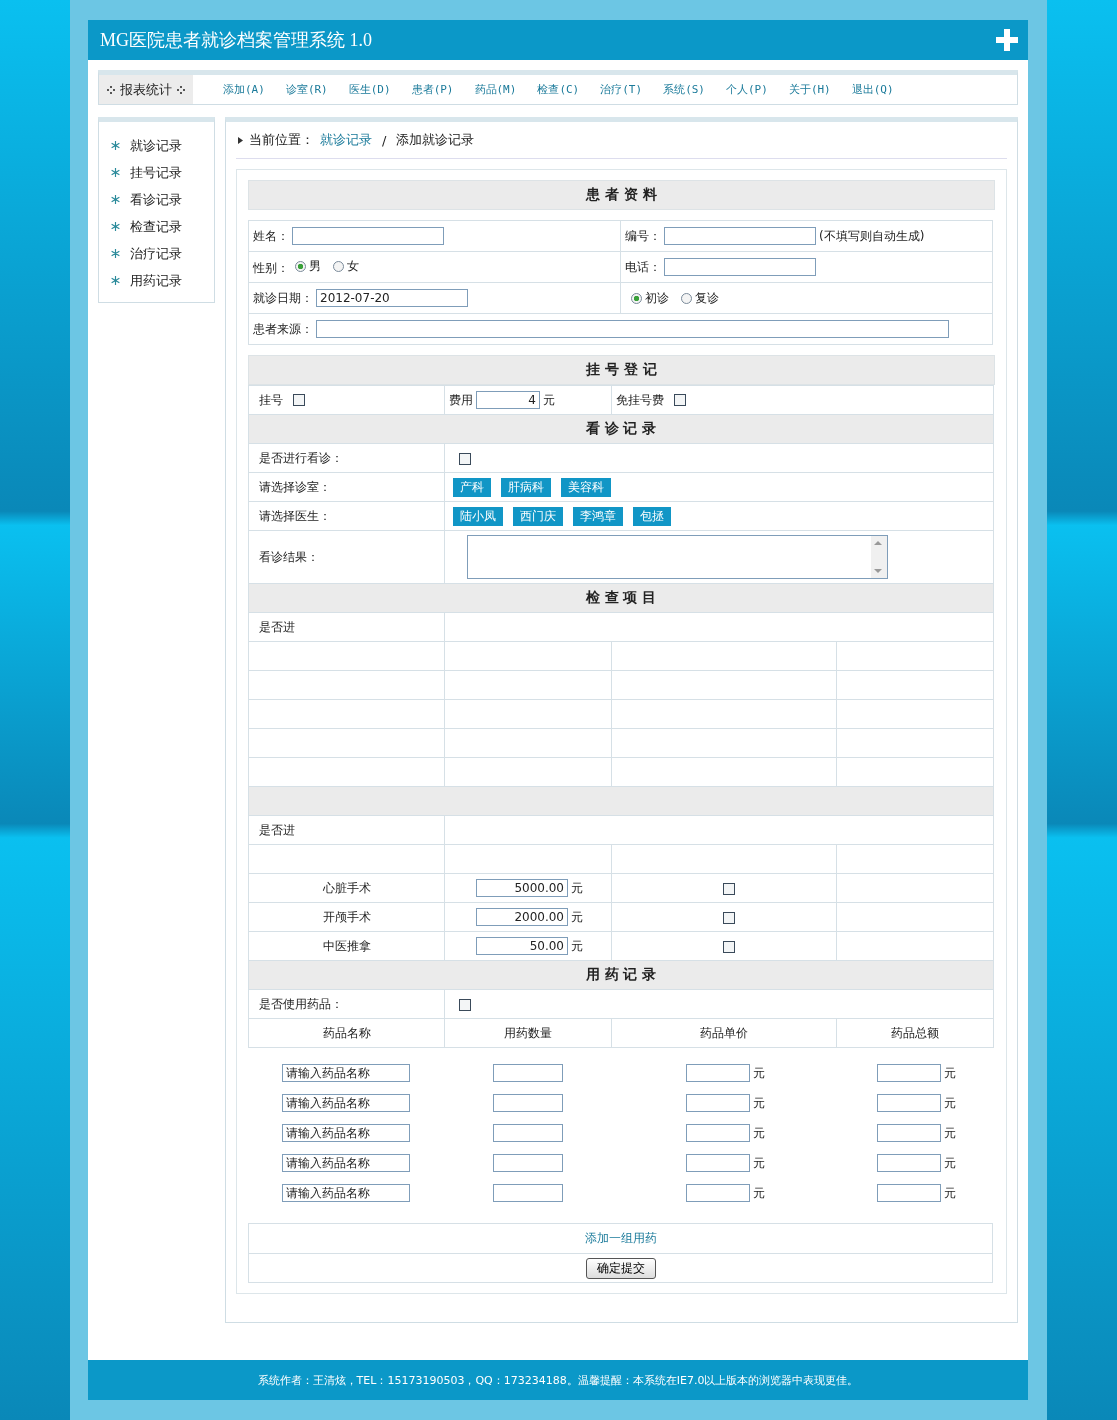 This screenshot has width=1117, height=1420. I want to click on menu-link: 患者(P), so click(432, 89).